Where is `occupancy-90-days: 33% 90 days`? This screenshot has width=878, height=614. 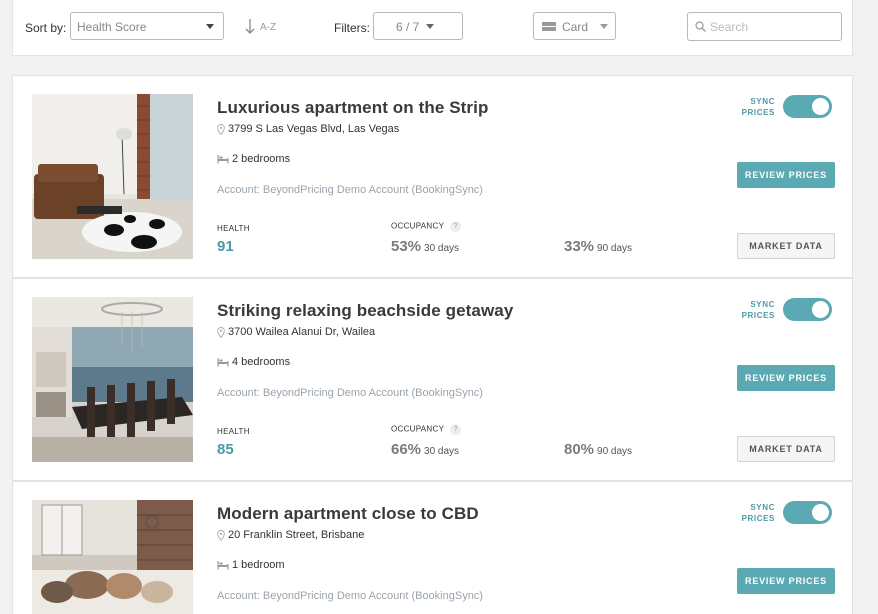
occupancy-90-days: 33% 90 days is located at coordinates (598, 247).